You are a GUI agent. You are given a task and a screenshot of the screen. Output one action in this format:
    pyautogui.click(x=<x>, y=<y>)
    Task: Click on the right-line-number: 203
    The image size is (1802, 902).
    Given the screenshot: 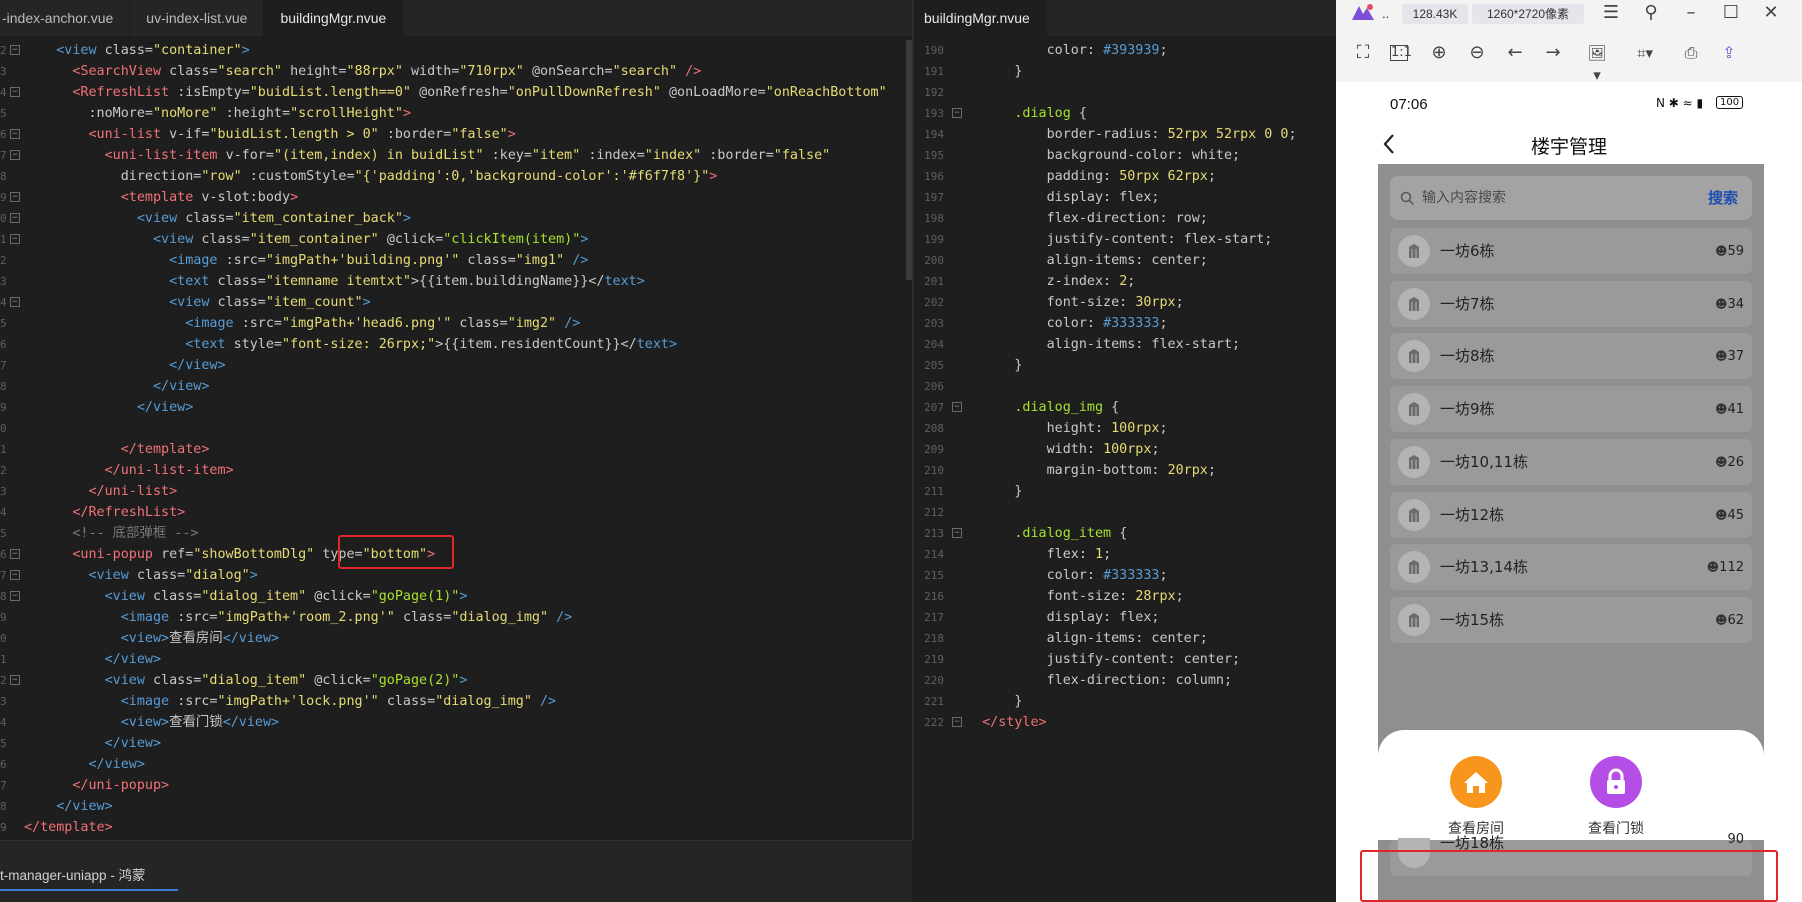 What is the action you would take?
    pyautogui.click(x=934, y=323)
    